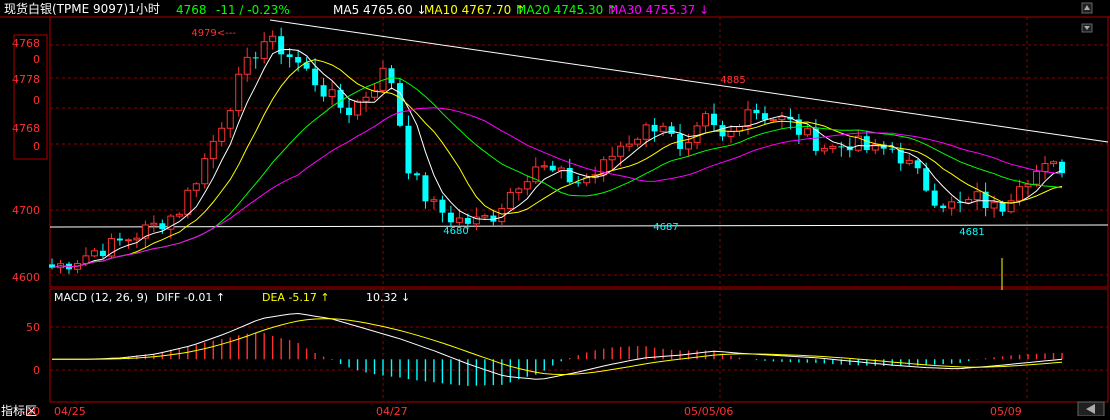  What do you see at coordinates (190, 297) in the screenshot?
I see `macd-diff: DIFF -0.01 ↑` at bounding box center [190, 297].